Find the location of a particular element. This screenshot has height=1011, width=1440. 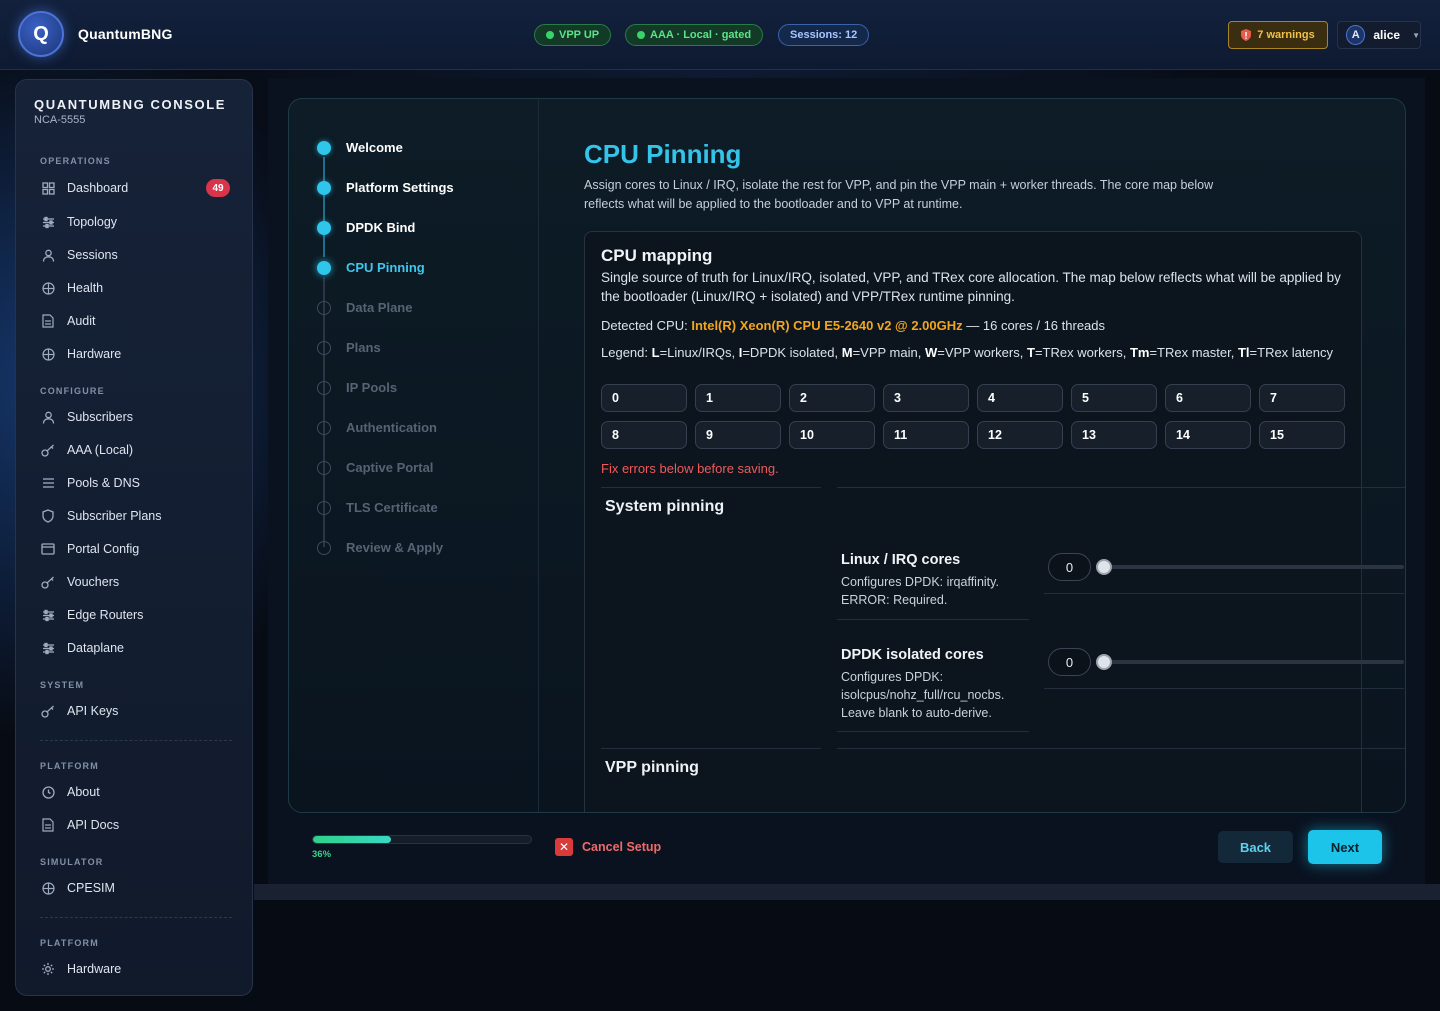

linux-irq-slider-track is located at coordinates (1254, 567).